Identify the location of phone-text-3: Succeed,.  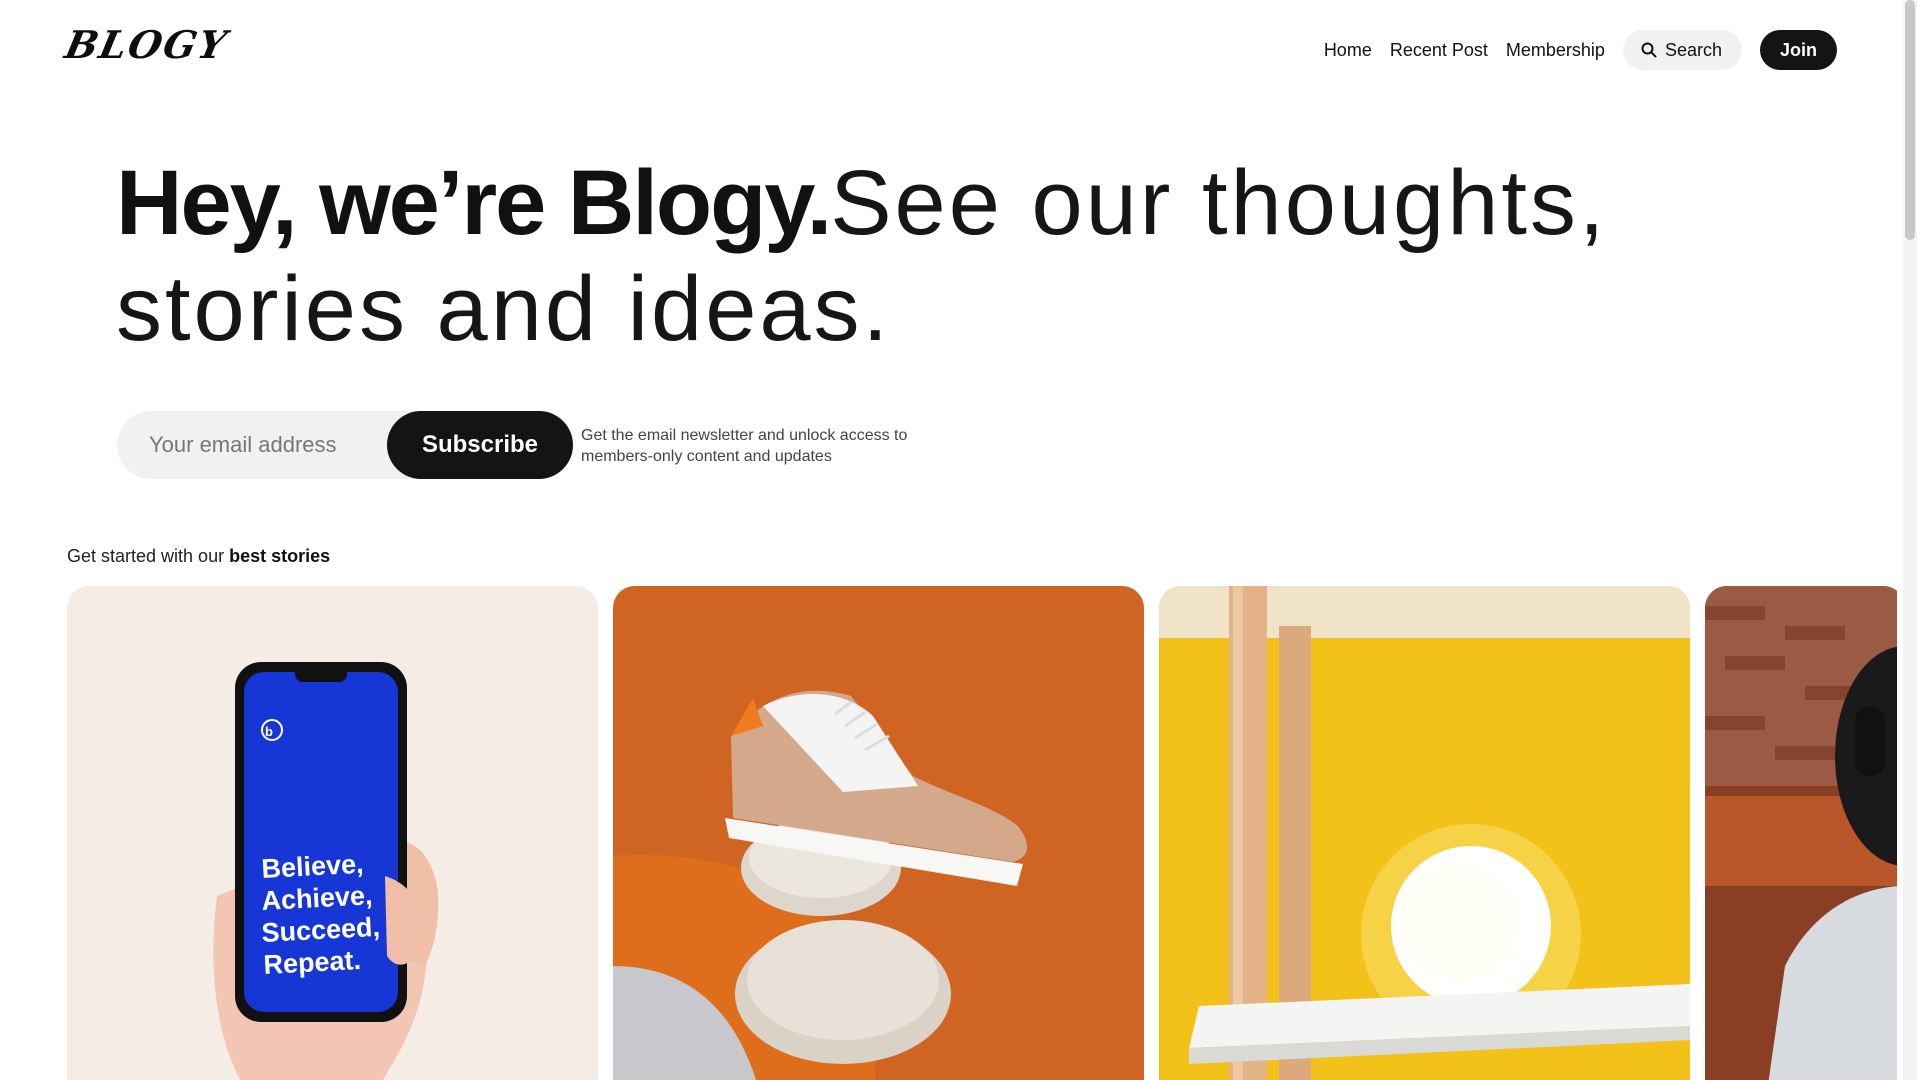
(321, 930).